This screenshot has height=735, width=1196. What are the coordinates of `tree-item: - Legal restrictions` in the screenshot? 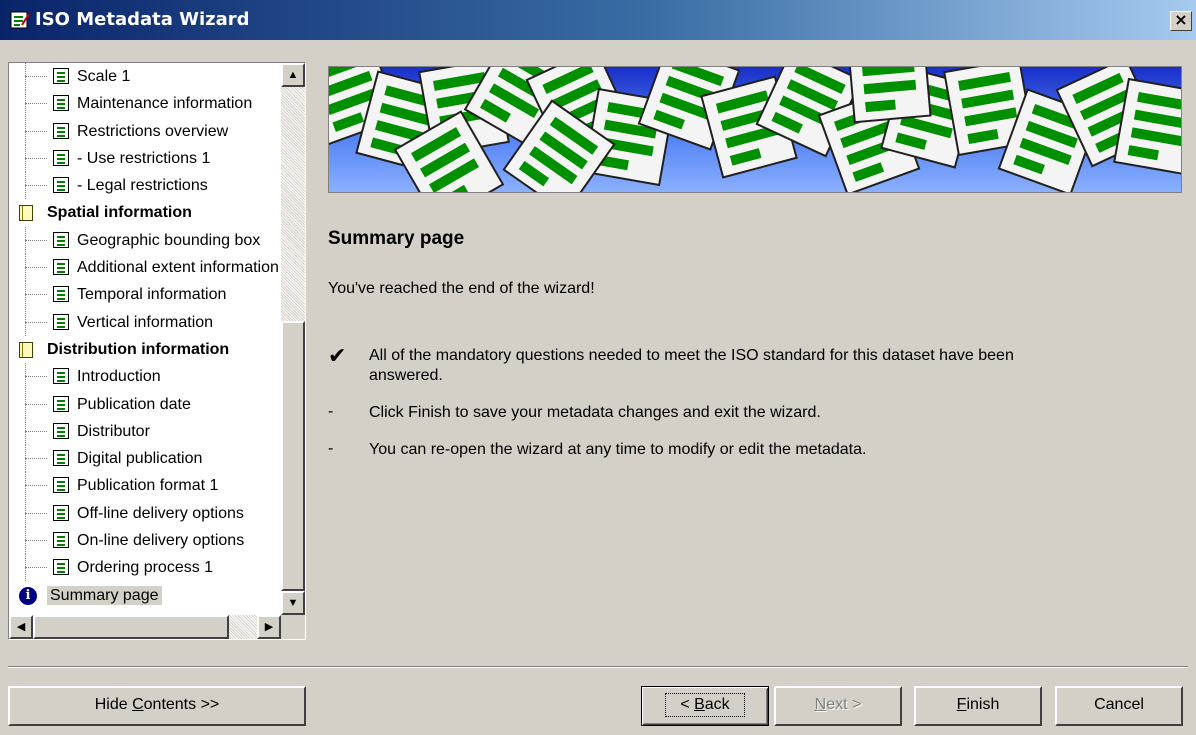 It's located at (144, 186).